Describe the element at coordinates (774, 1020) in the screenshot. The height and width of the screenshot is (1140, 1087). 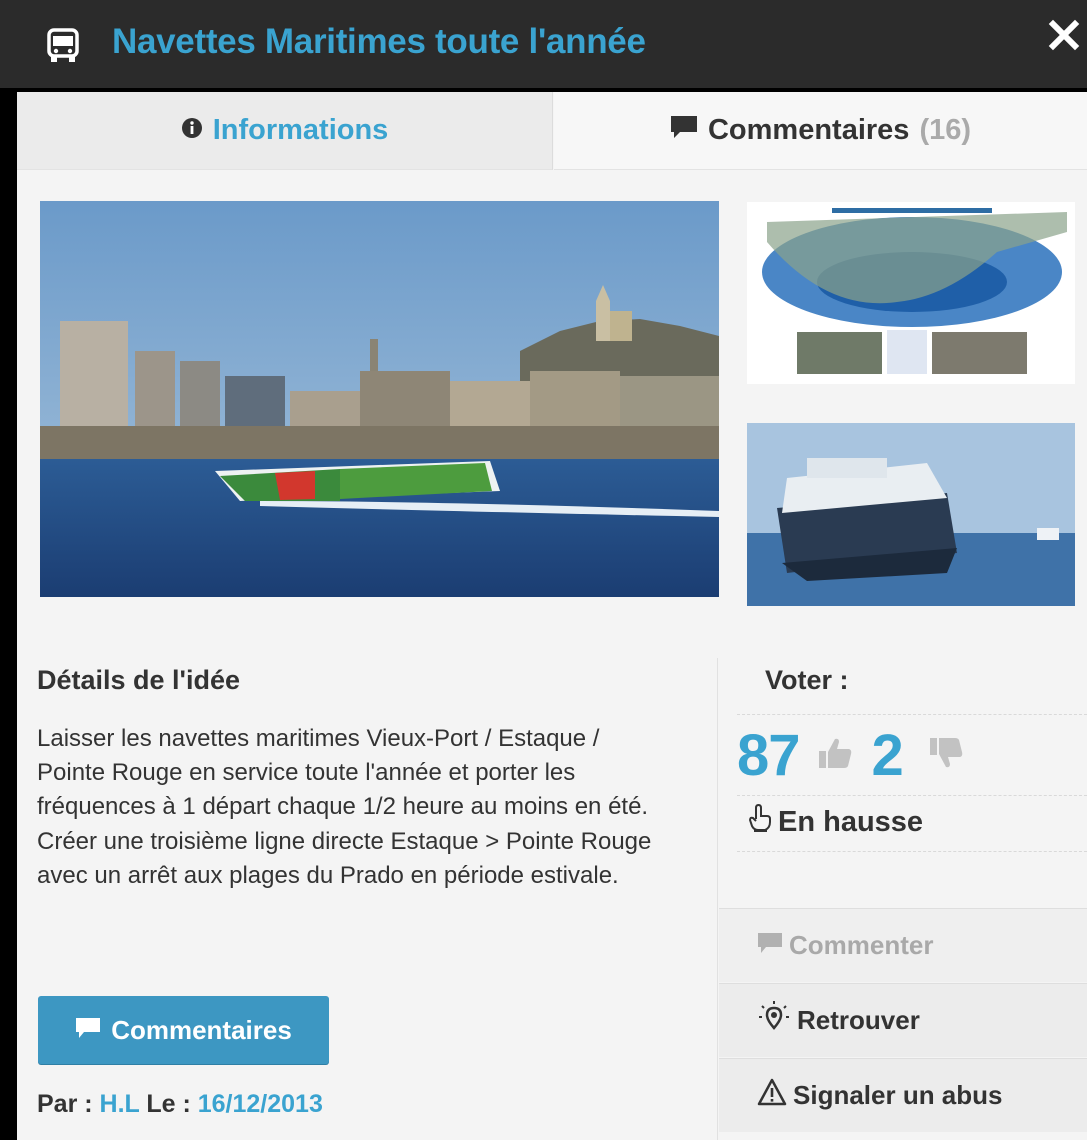
I see `map-marker-icon` at that location.